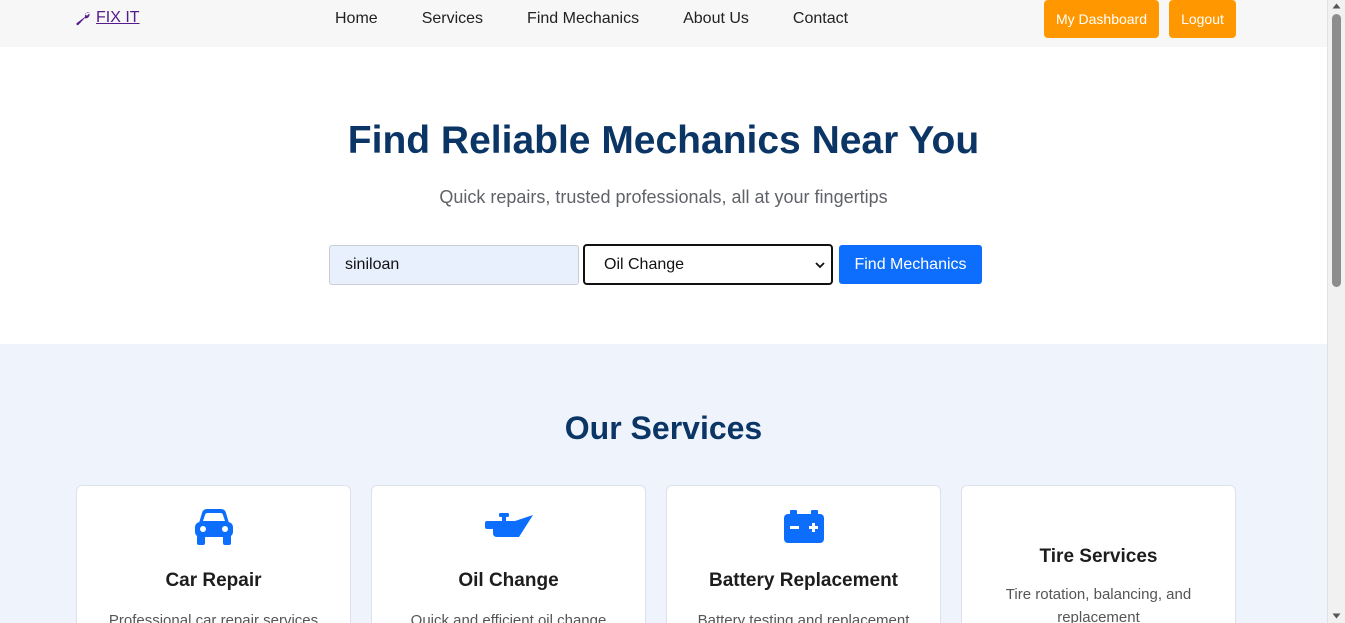 Image resolution: width=1345 pixels, height=623 pixels. I want to click on car-icon, so click(213, 527).